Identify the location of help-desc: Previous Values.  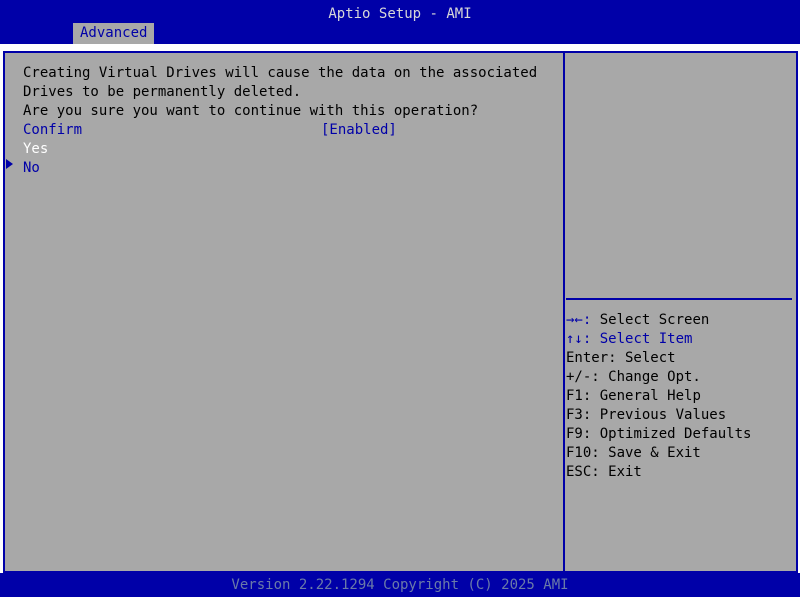
(659, 415).